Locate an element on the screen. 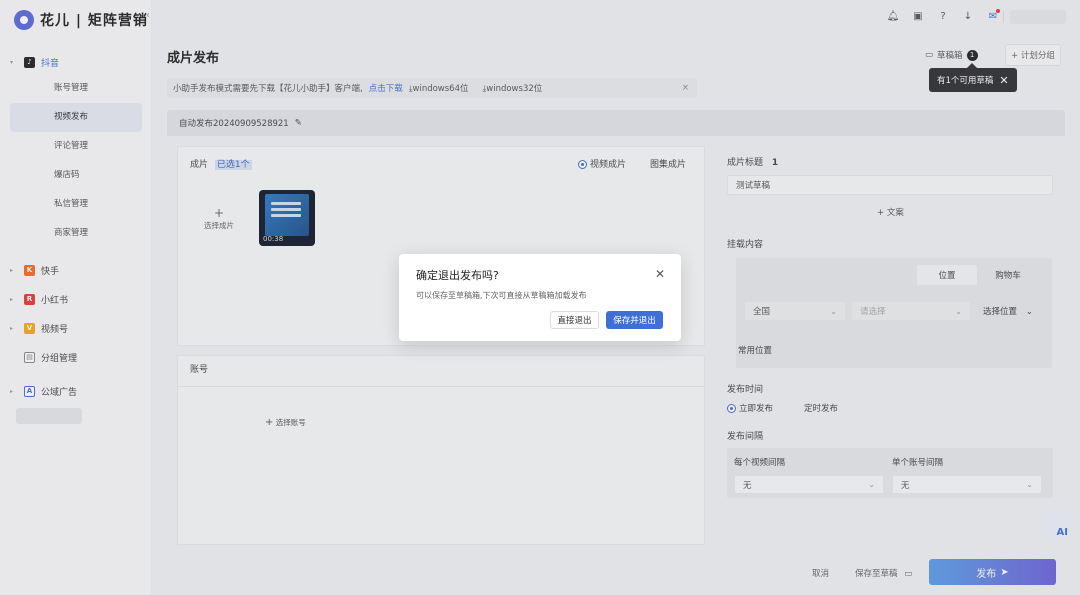 The width and height of the screenshot is (1080, 595). dialog-description: 可以保存至草稿箱,下次可直接从草稿箱加载发布 is located at coordinates (501, 295).